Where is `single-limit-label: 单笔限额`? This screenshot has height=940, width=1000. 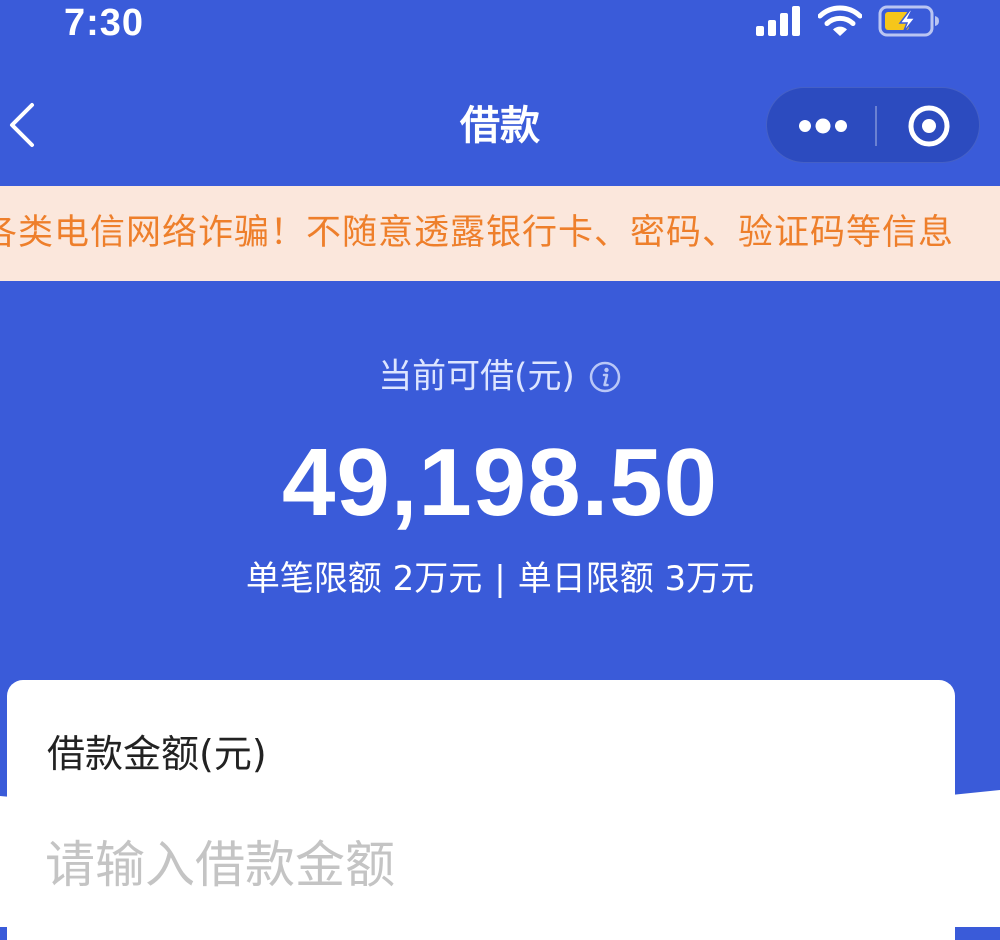
single-limit-label: 单笔限额 is located at coordinates (313, 579).